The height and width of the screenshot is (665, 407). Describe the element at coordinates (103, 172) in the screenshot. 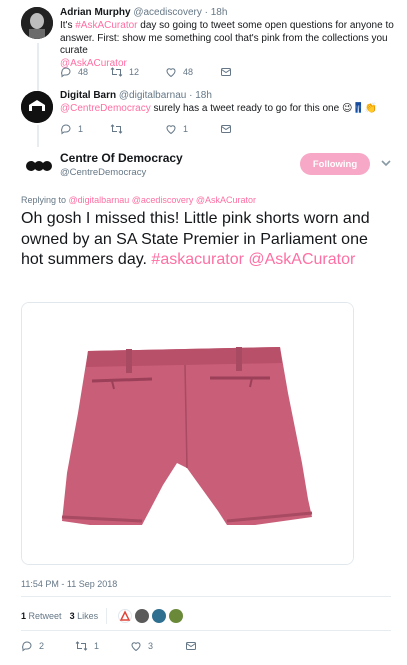

I see `author-handle: @CentreDemocracy` at that location.